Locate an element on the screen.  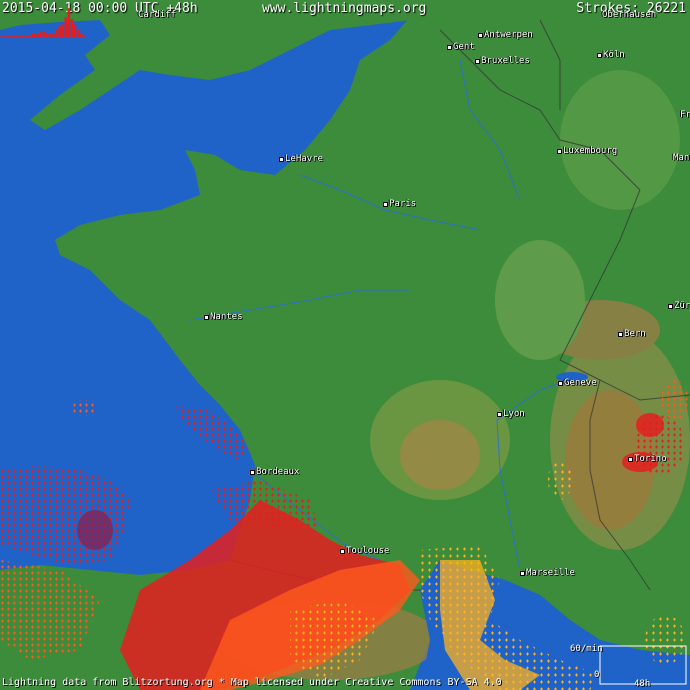
city-label: Oberhausen is located at coordinates (629, 15).